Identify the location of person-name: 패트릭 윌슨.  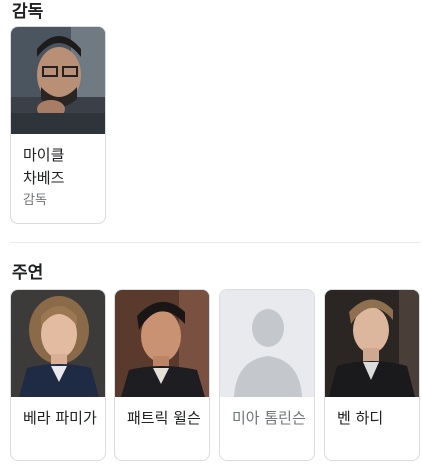
(164, 418).